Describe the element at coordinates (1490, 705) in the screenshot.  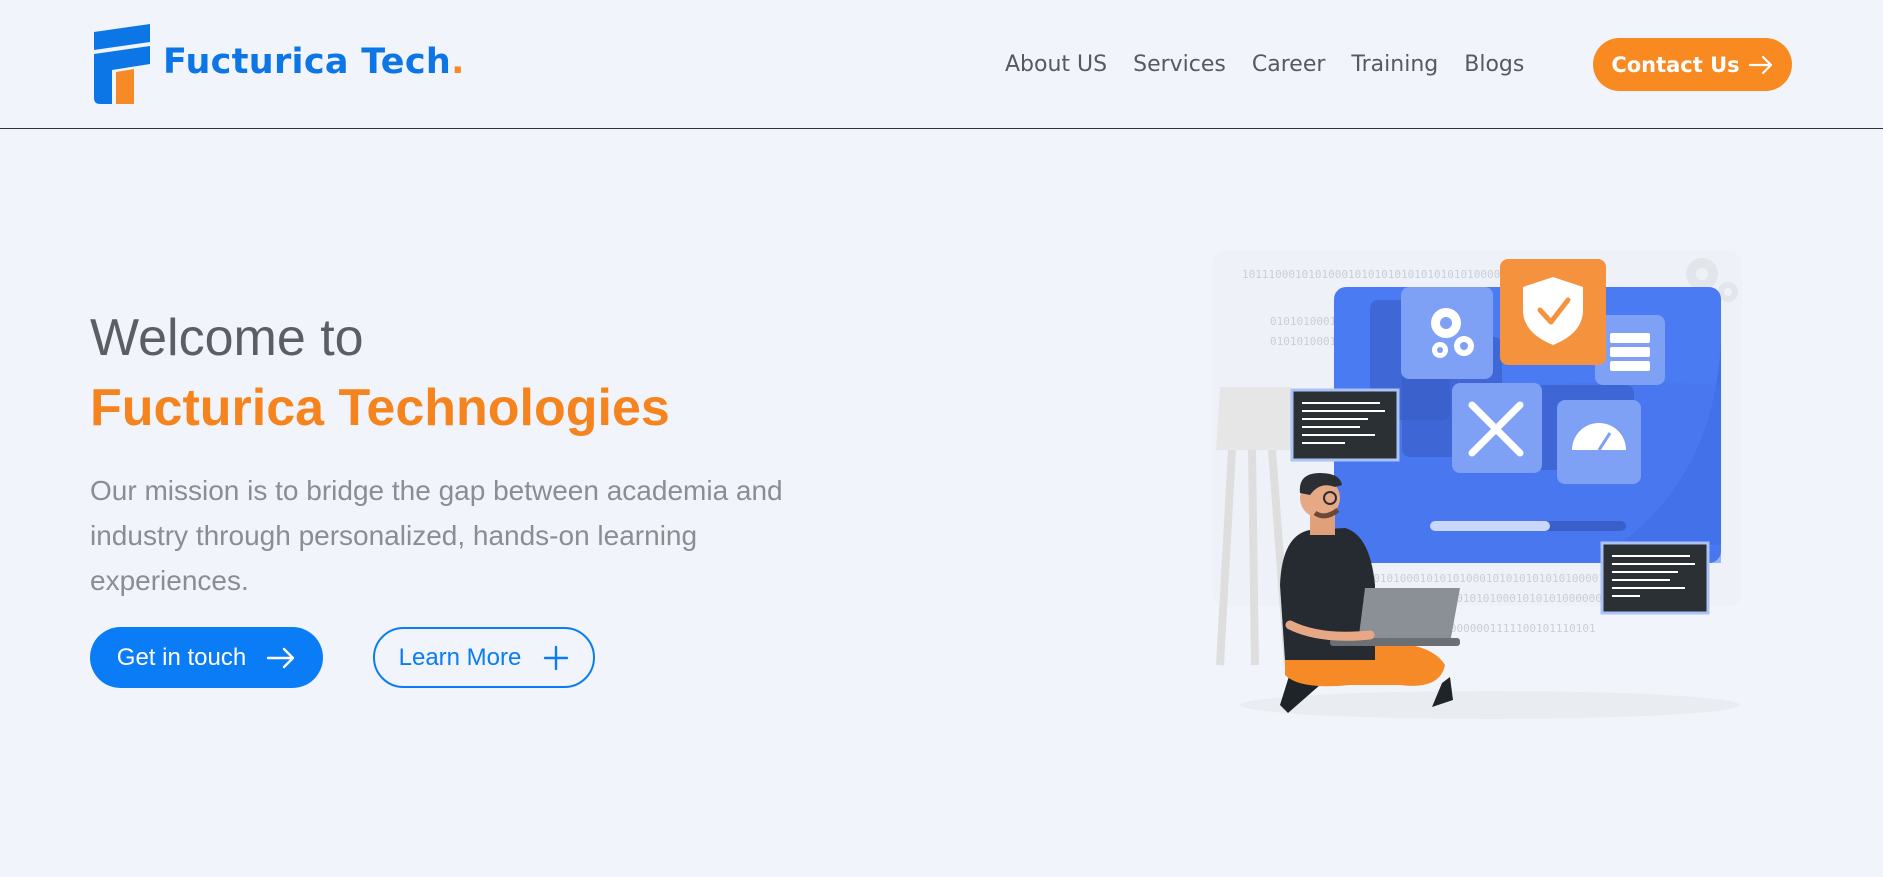
I see `floor-shadow` at that location.